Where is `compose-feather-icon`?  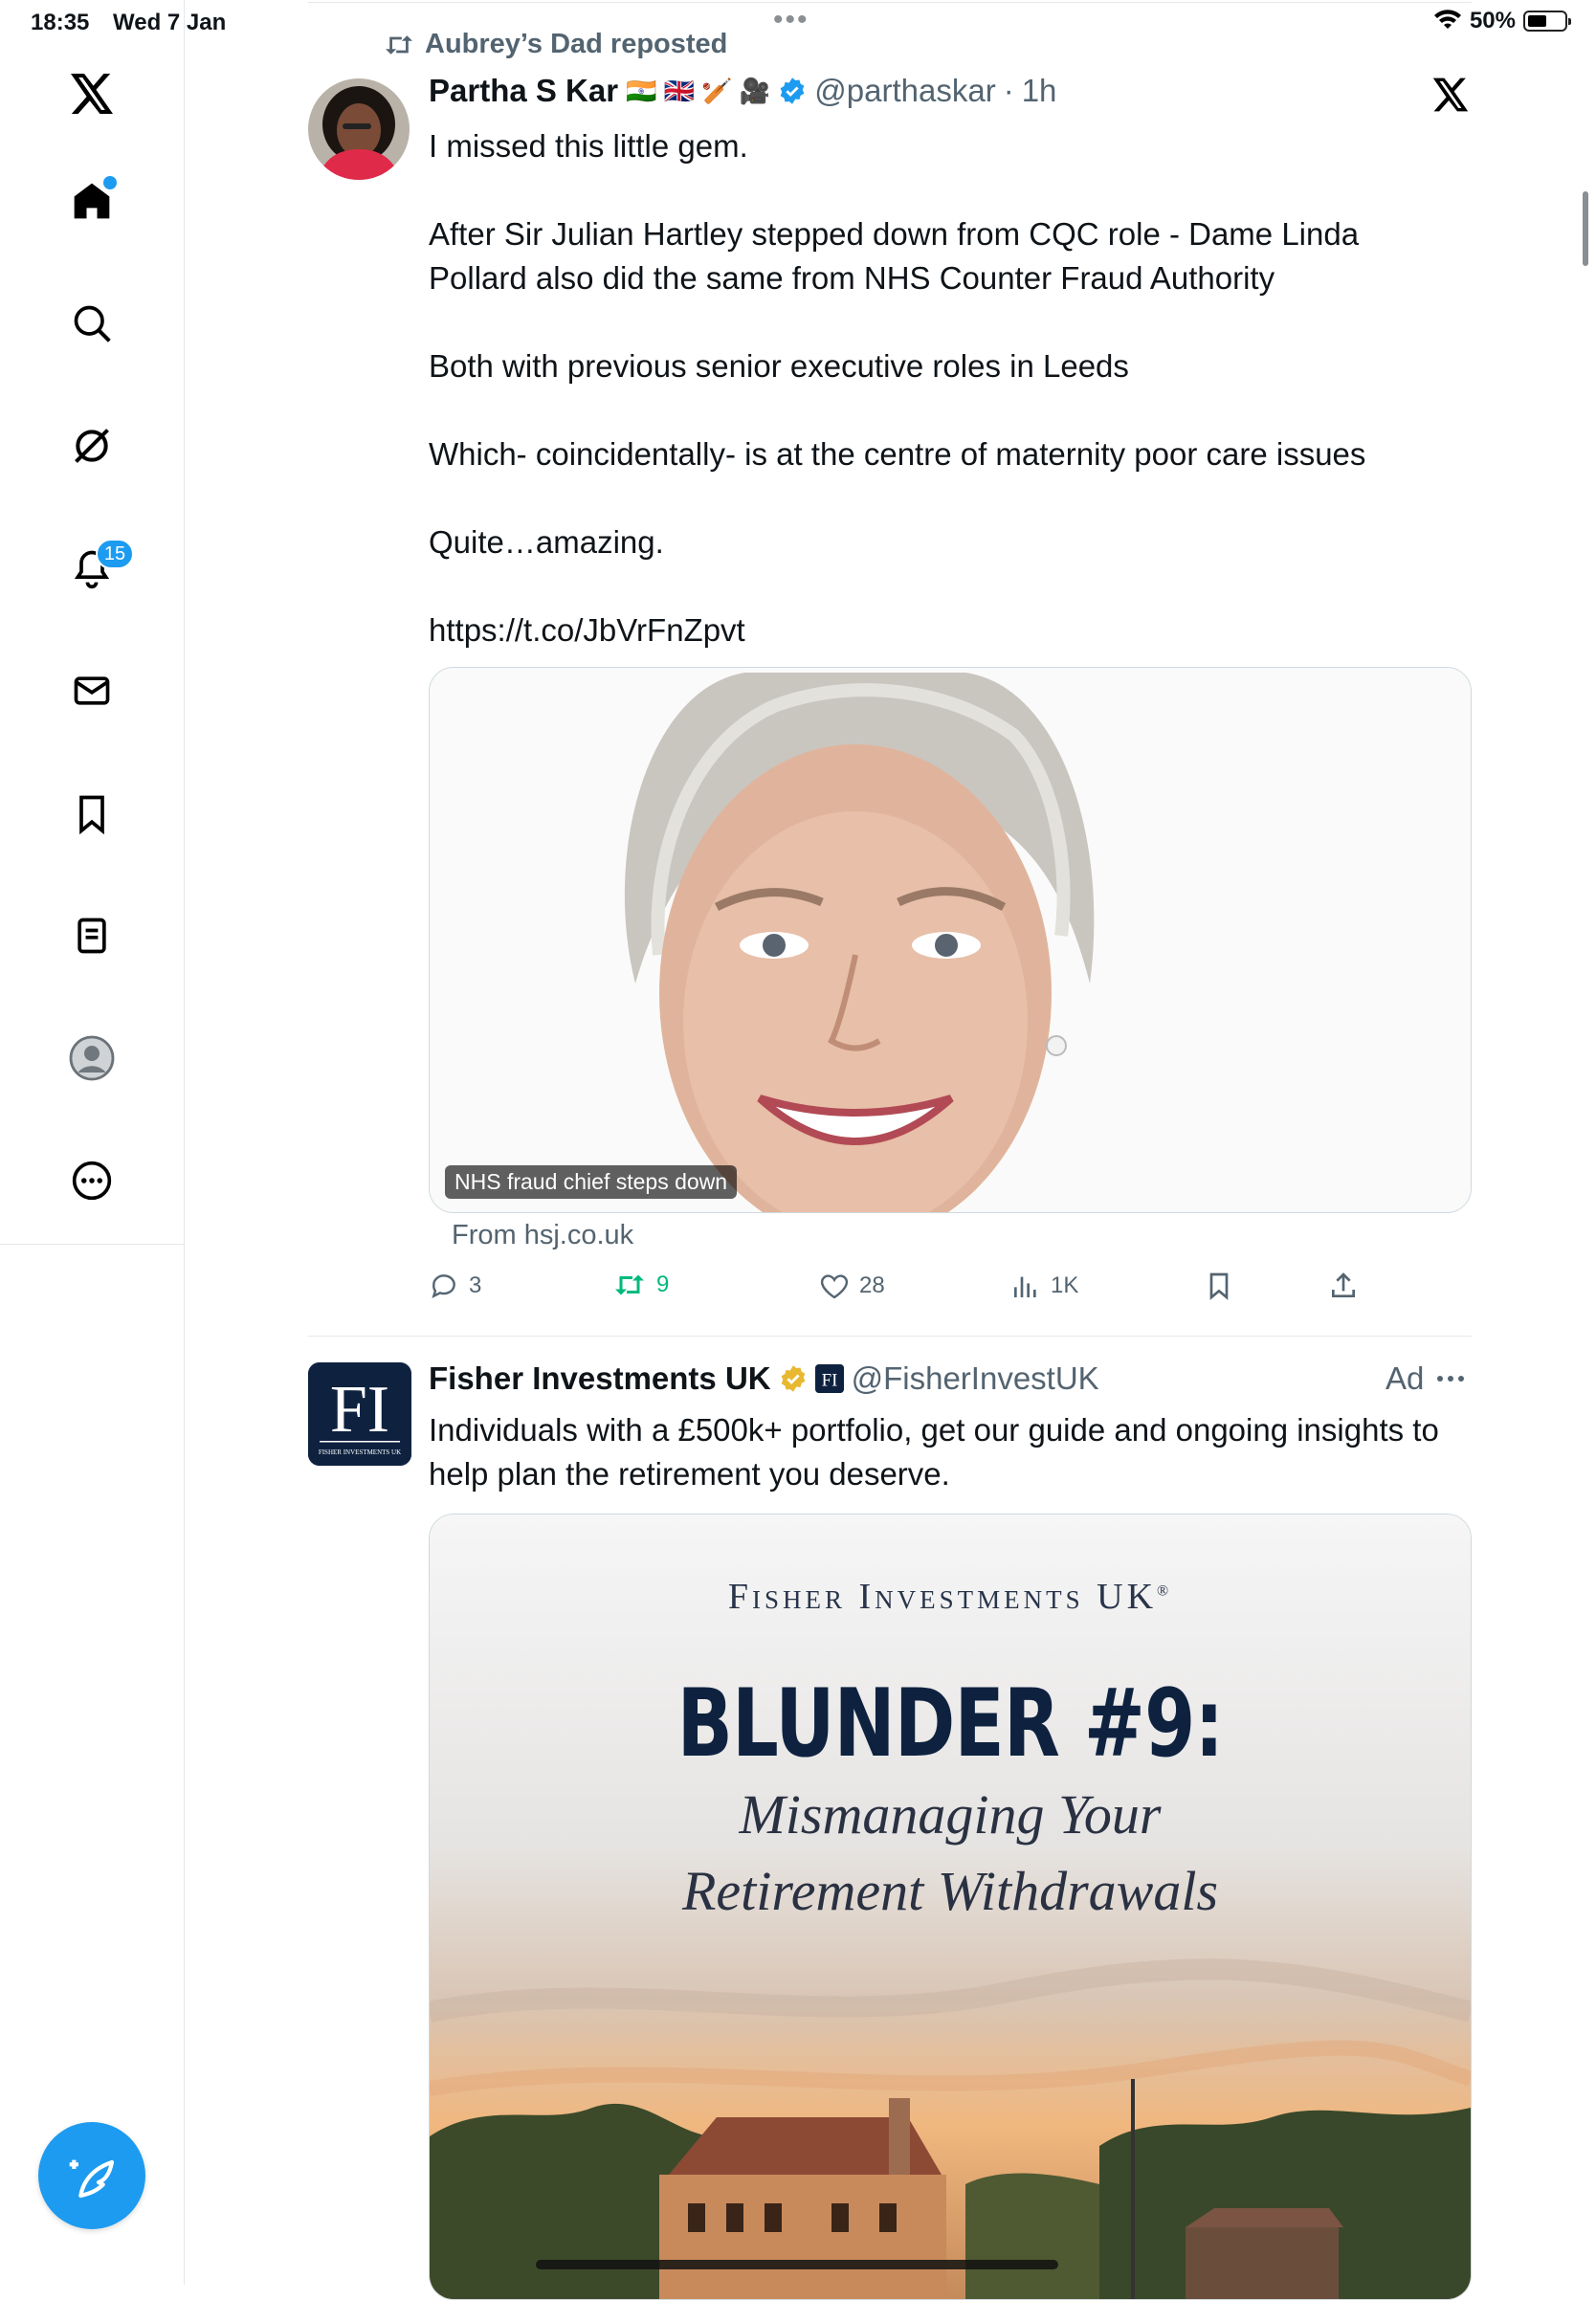
compose-feather-icon is located at coordinates (92, 2179).